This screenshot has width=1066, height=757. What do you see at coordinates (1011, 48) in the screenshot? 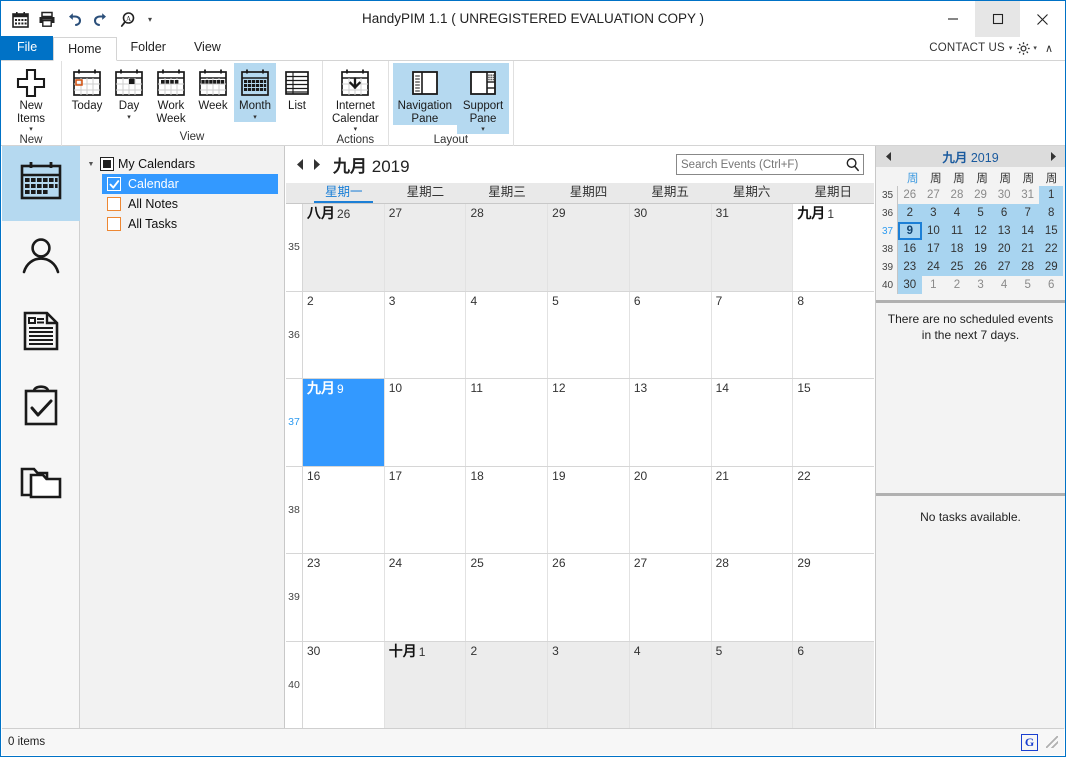
I see `contact-us-caret-icon: ▾` at bounding box center [1011, 48].